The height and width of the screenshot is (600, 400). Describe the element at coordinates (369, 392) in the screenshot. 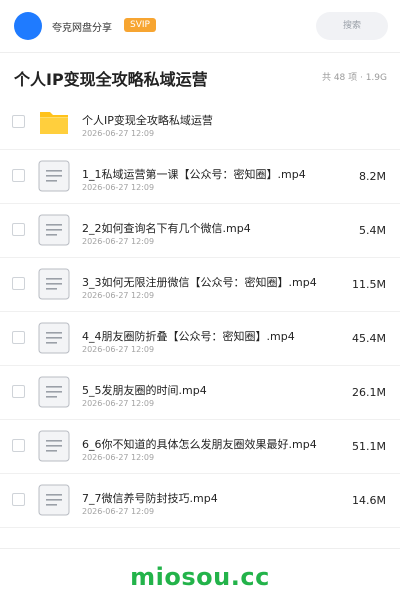

I see `file-size: 26.1M` at that location.